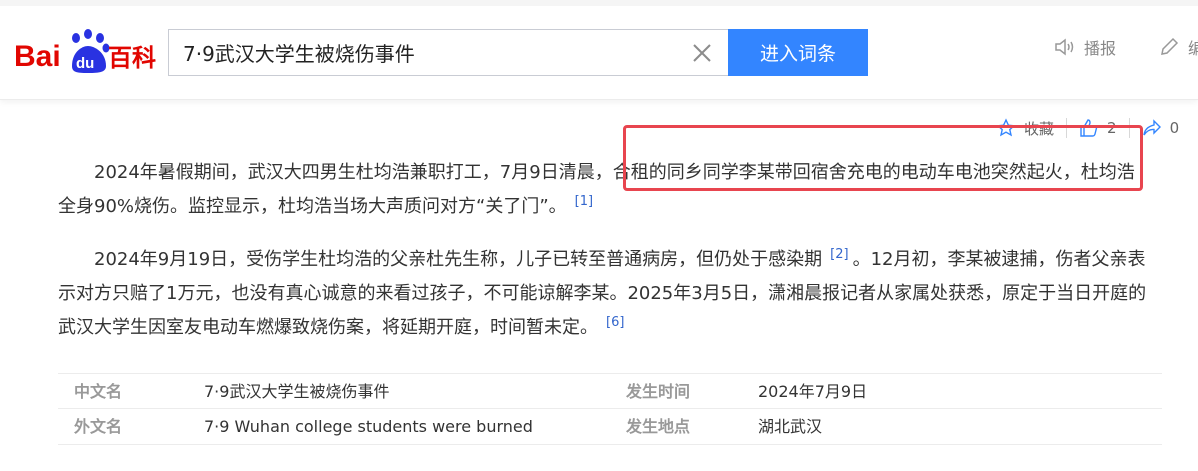  Describe the element at coordinates (1064, 47) in the screenshot. I see `speaker-icon` at that location.